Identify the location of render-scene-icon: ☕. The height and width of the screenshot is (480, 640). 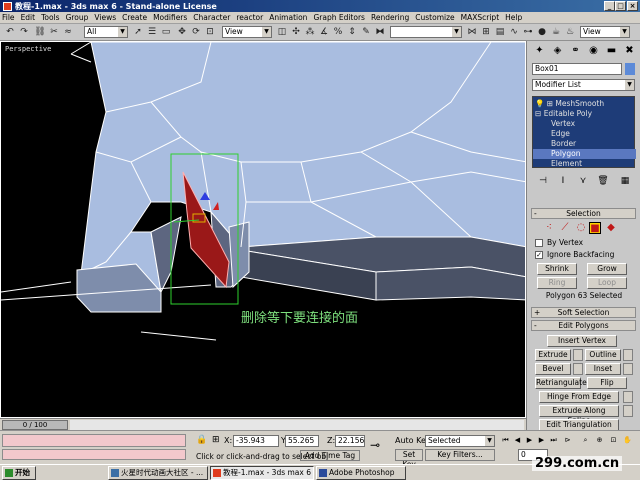
(556, 32).